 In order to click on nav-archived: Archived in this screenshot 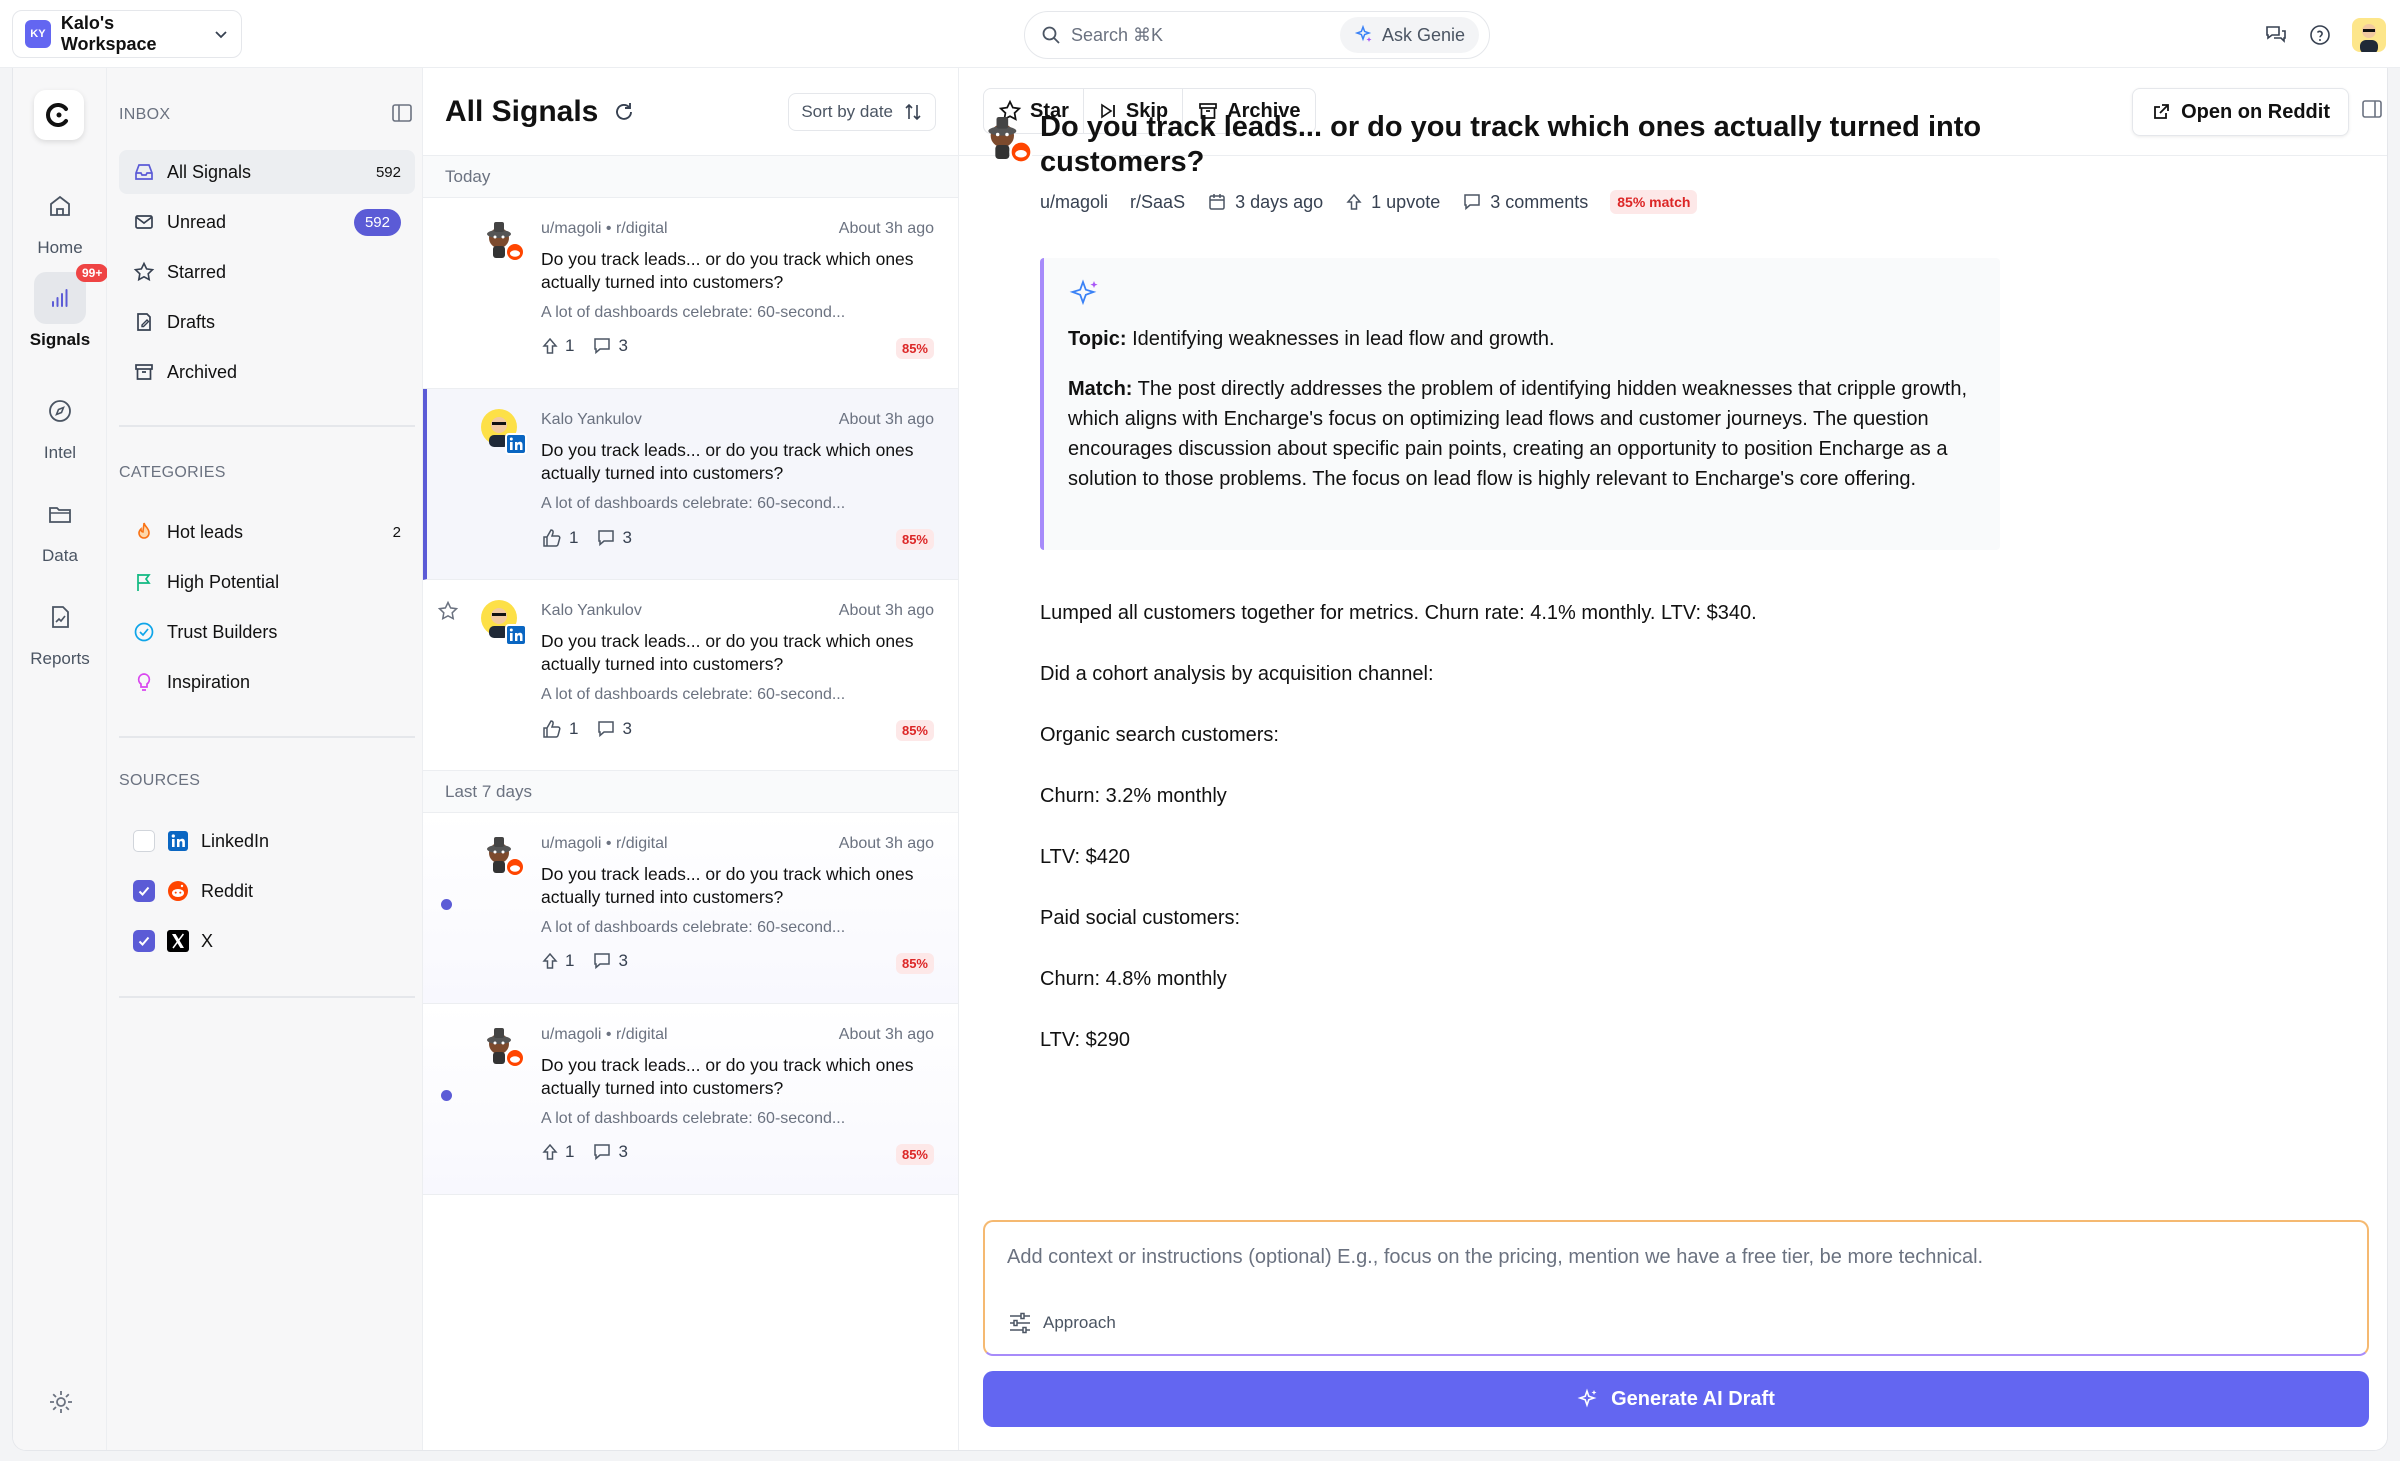, I will do `click(267, 372)`.